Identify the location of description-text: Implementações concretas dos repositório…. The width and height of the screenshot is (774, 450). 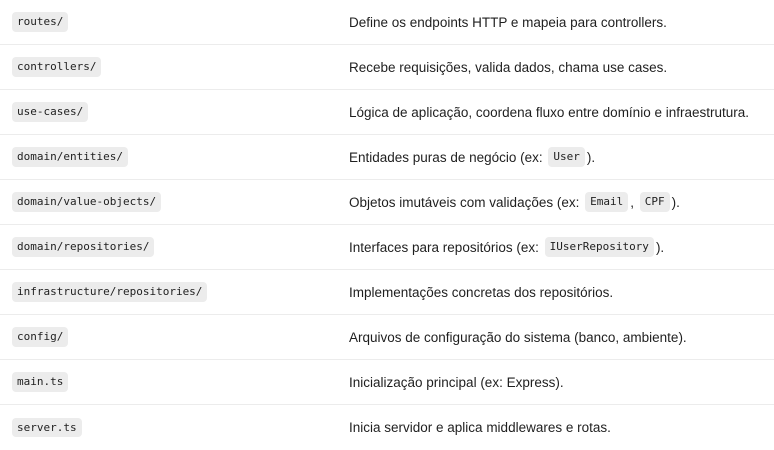
(481, 292).